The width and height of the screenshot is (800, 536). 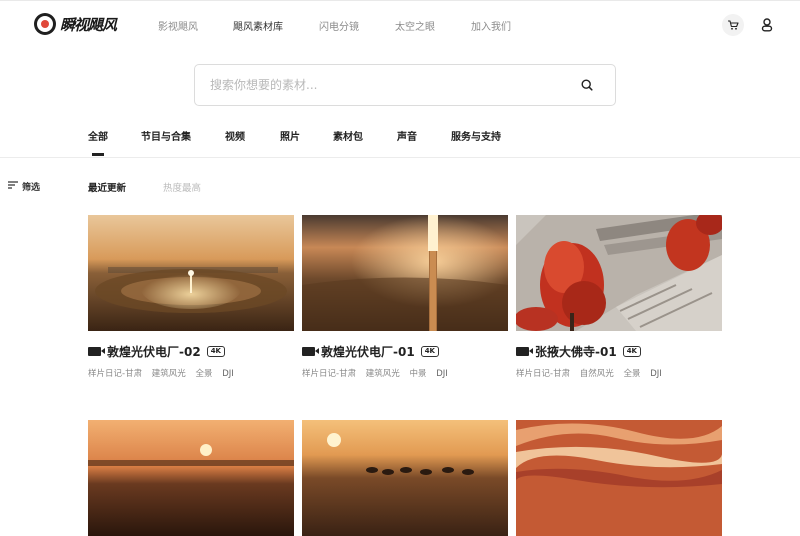 I want to click on tab-all: 全部, so click(x=98, y=135).